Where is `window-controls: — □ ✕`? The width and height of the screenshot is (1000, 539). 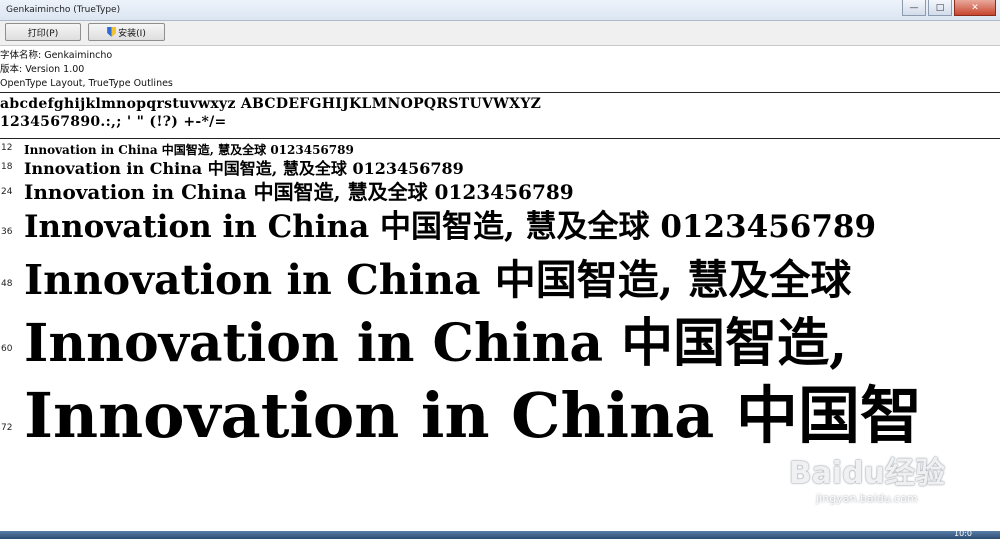 window-controls: — □ ✕ is located at coordinates (948, 8).